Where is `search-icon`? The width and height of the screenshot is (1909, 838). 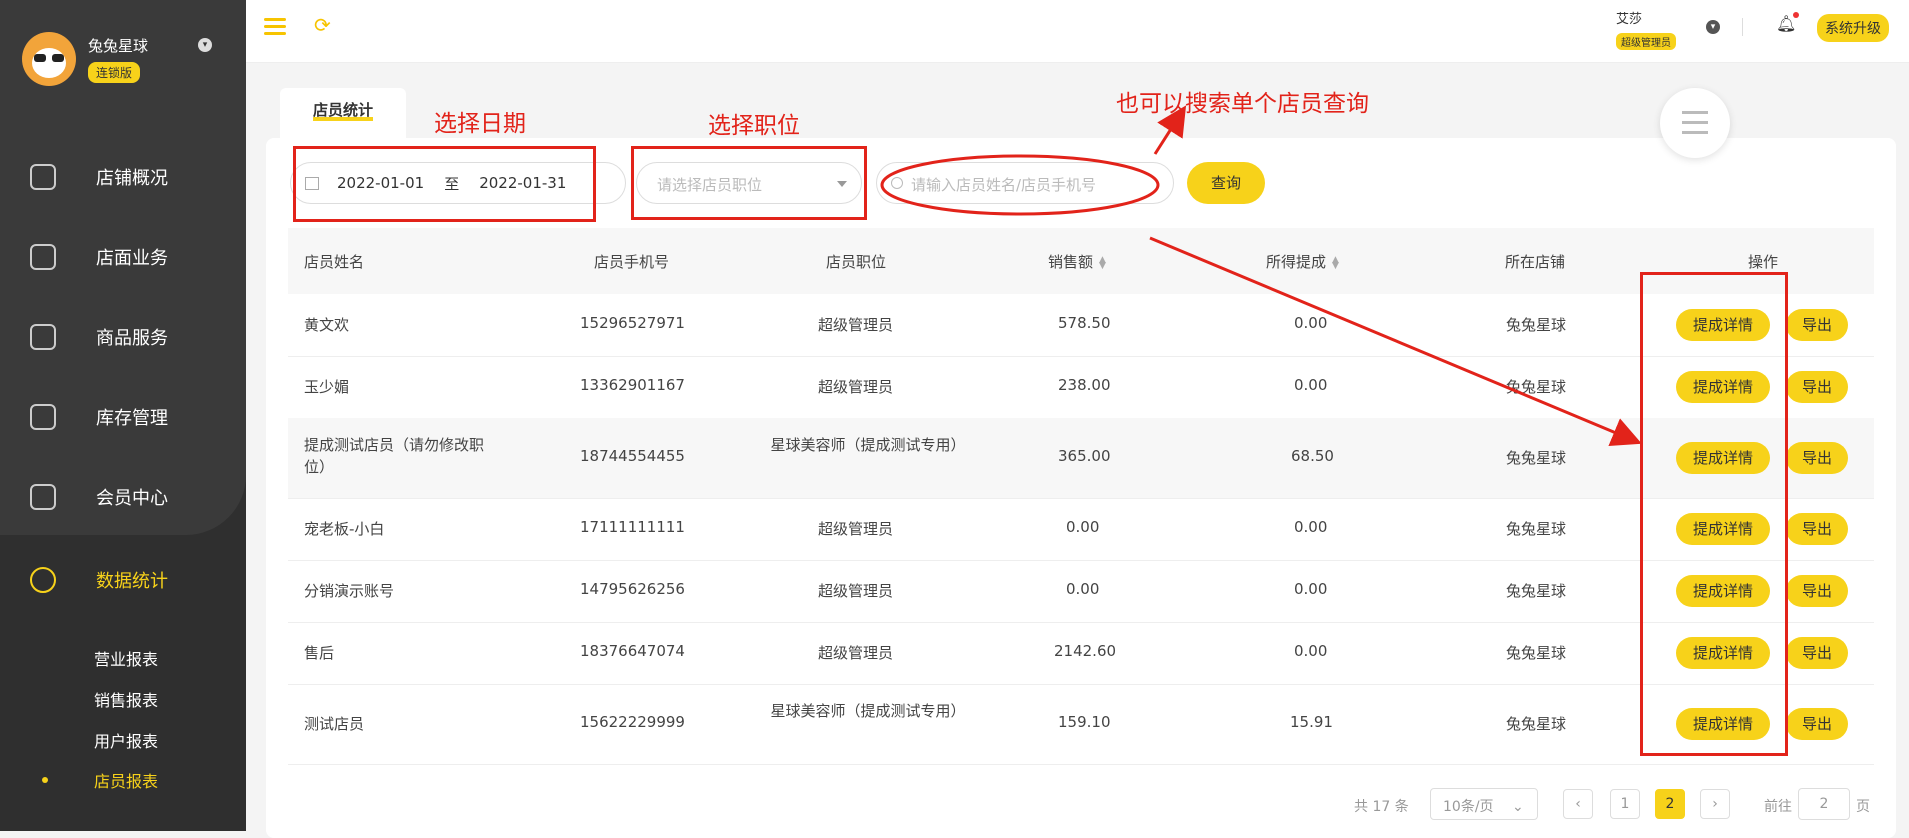
search-icon is located at coordinates (897, 183).